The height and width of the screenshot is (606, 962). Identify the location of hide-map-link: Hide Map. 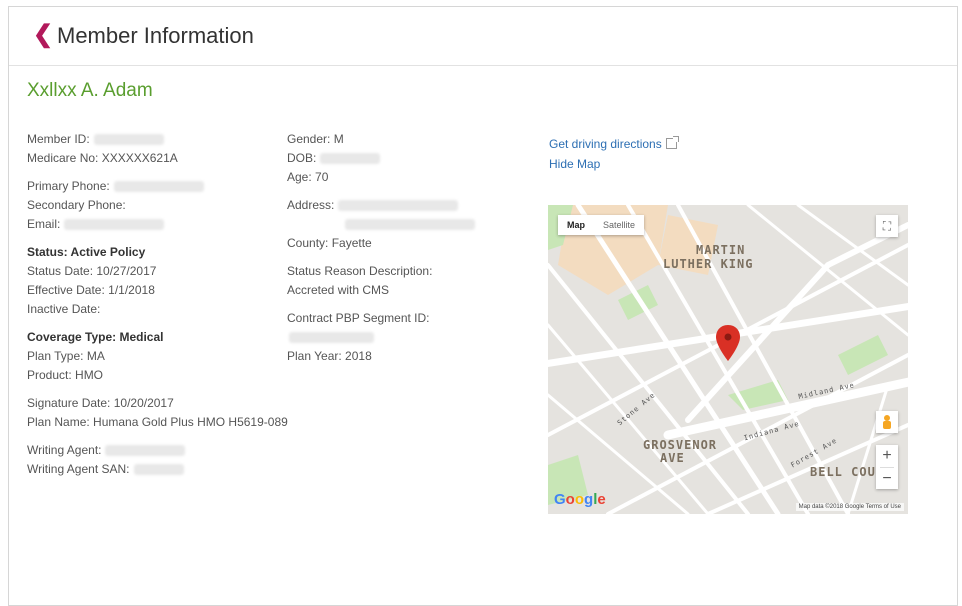
(574, 164).